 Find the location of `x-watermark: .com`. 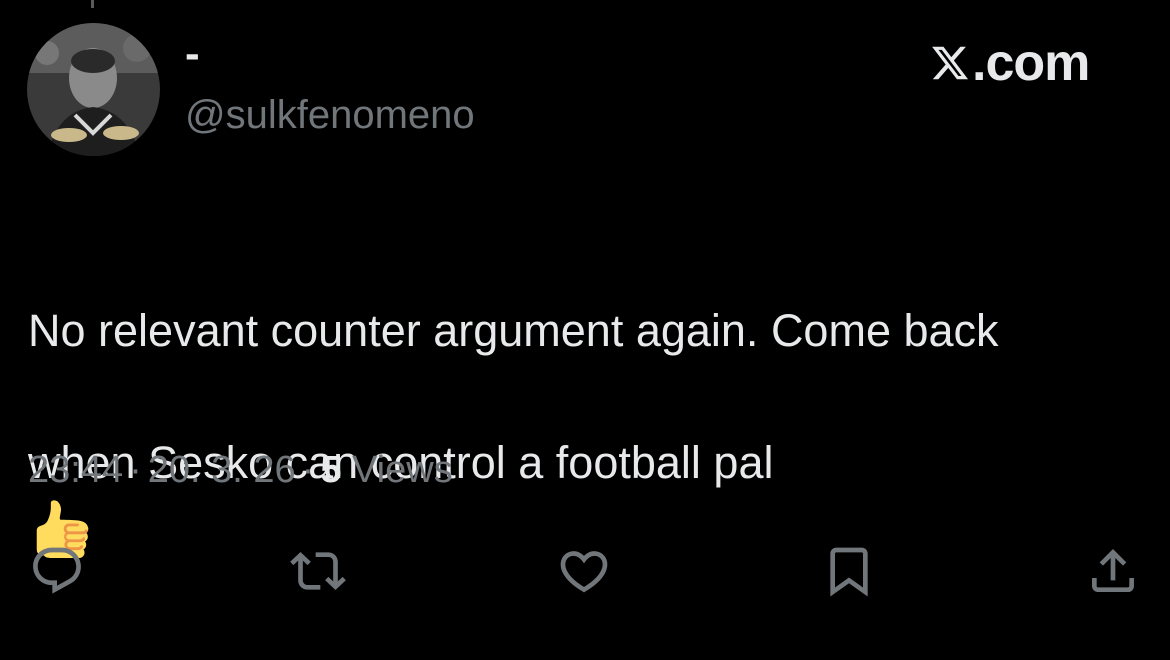

x-watermark: .com is located at coordinates (1010, 63).